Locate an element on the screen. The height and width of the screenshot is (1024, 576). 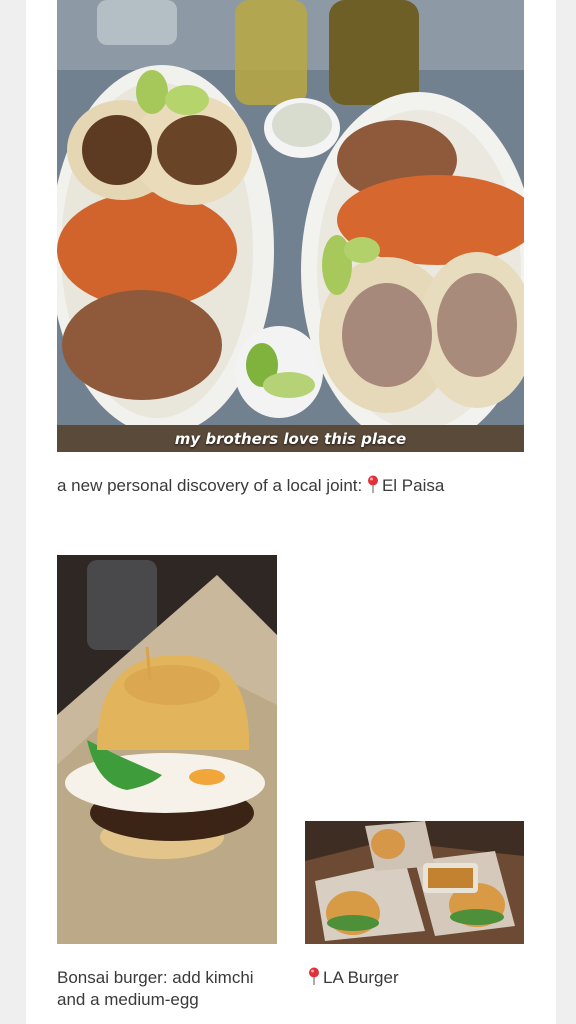
la-burger-photo is located at coordinates (414, 882).